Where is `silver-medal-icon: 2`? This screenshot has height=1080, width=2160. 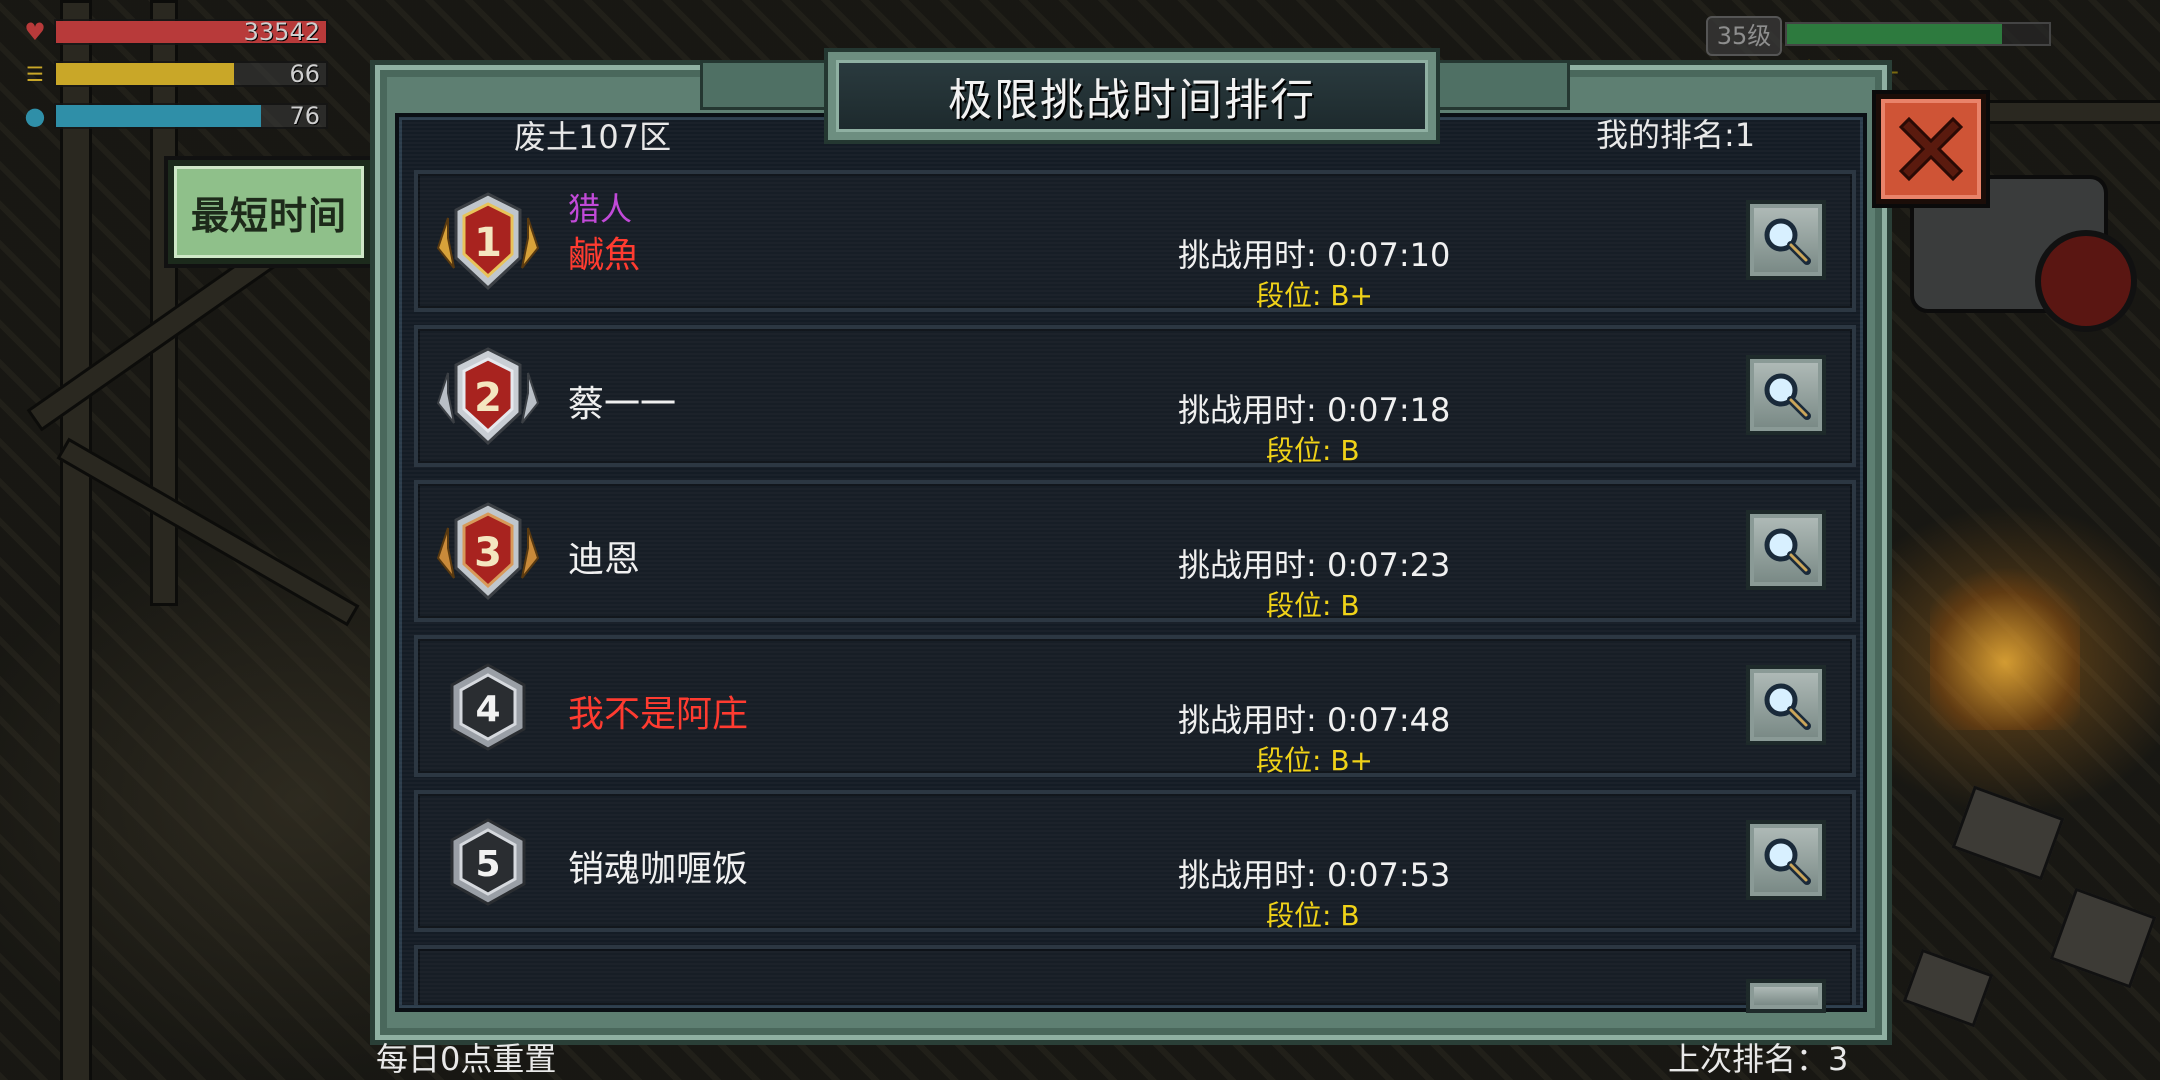
silver-medal-icon: 2 is located at coordinates (488, 396).